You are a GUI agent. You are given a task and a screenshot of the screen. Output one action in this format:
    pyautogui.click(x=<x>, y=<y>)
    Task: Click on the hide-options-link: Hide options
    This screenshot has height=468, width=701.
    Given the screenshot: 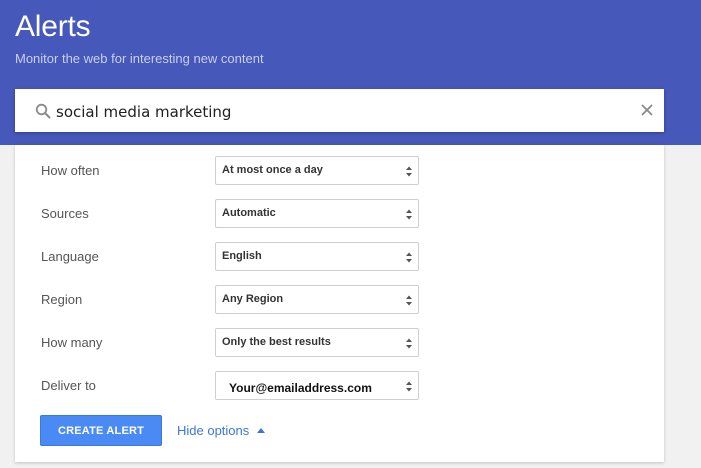 What is the action you would take?
    pyautogui.click(x=221, y=430)
    